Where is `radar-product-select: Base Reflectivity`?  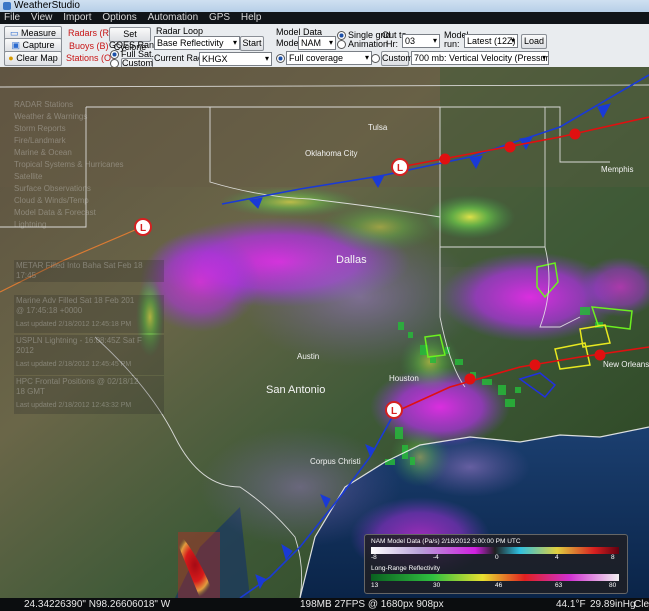
radar-product-select: Base Reflectivity is located at coordinates (197, 43).